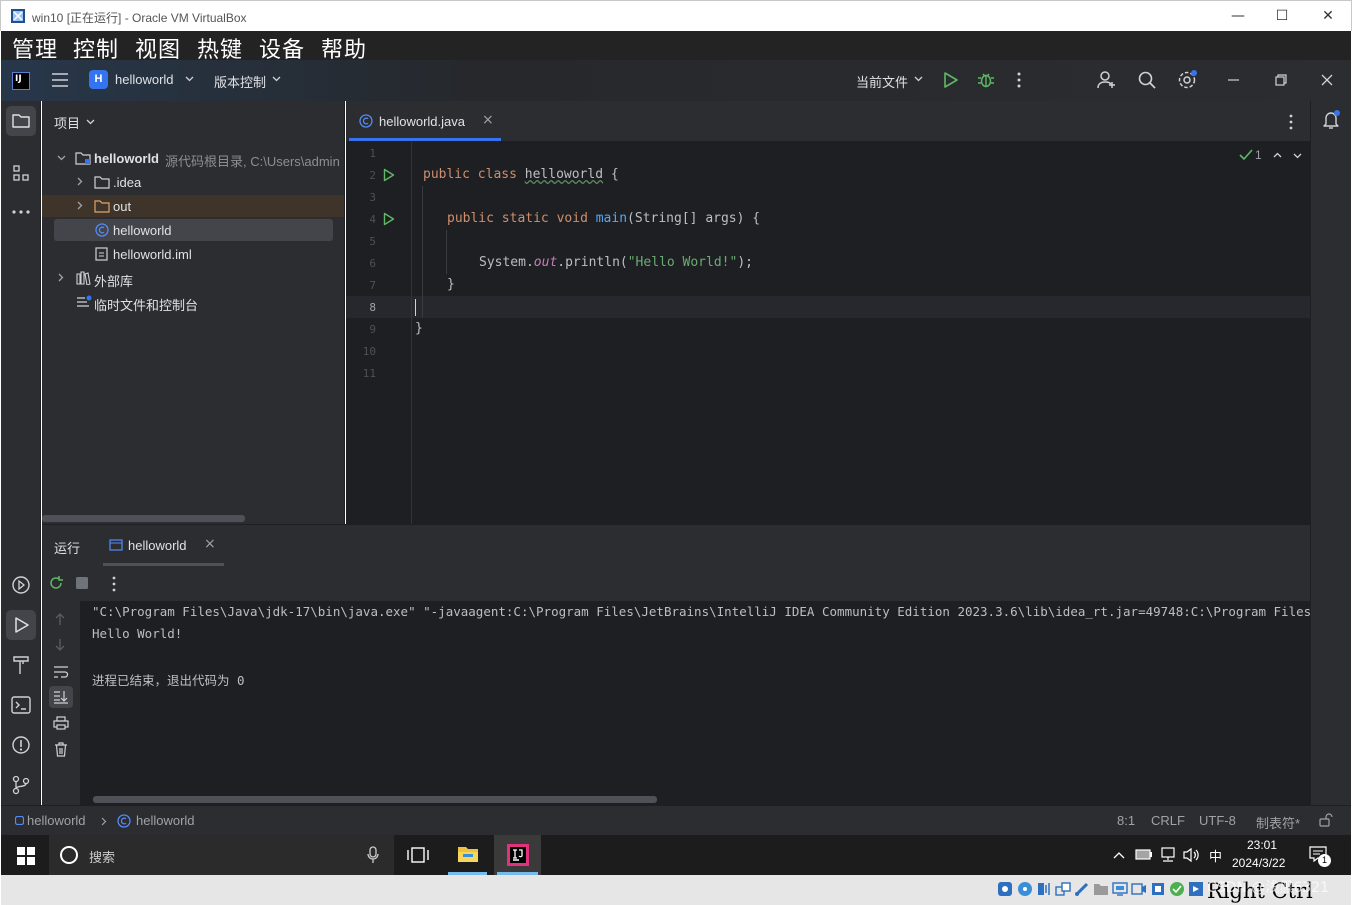 The width and height of the screenshot is (1352, 905). I want to click on more-options-icon, so click(1019, 80).